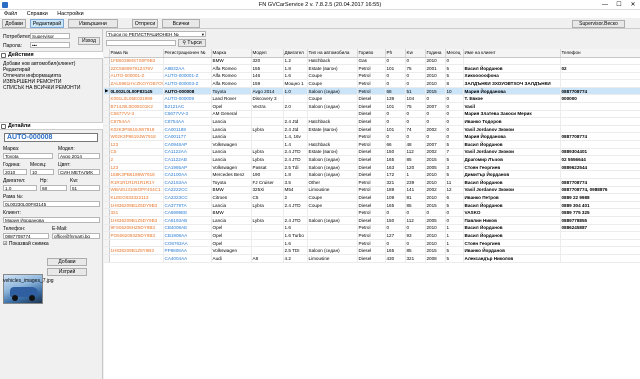  I want to click on table-cell: CA4004AA, so click(187, 258).